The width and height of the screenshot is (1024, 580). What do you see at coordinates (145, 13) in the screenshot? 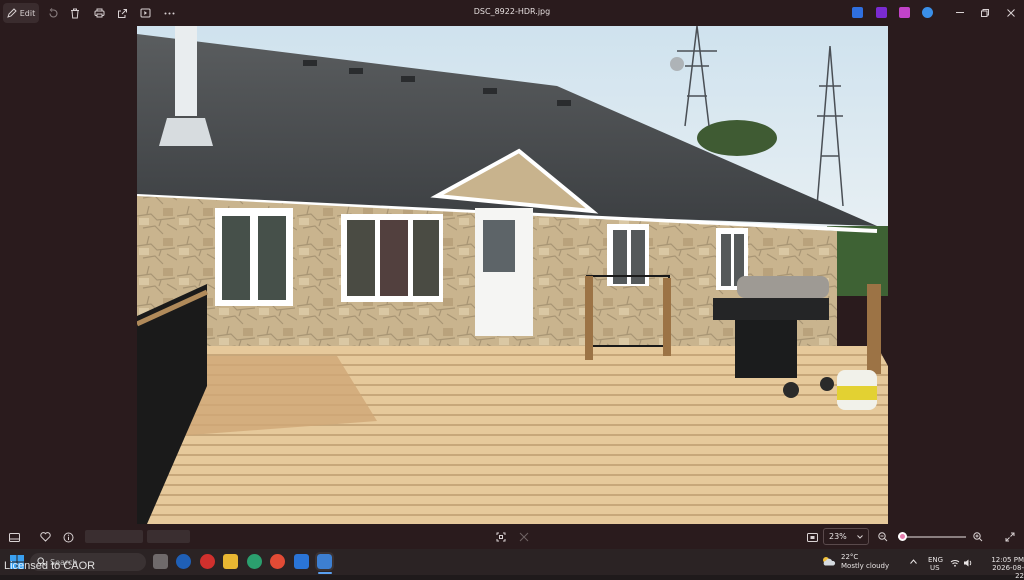
I see `slideshow-icon` at bounding box center [145, 13].